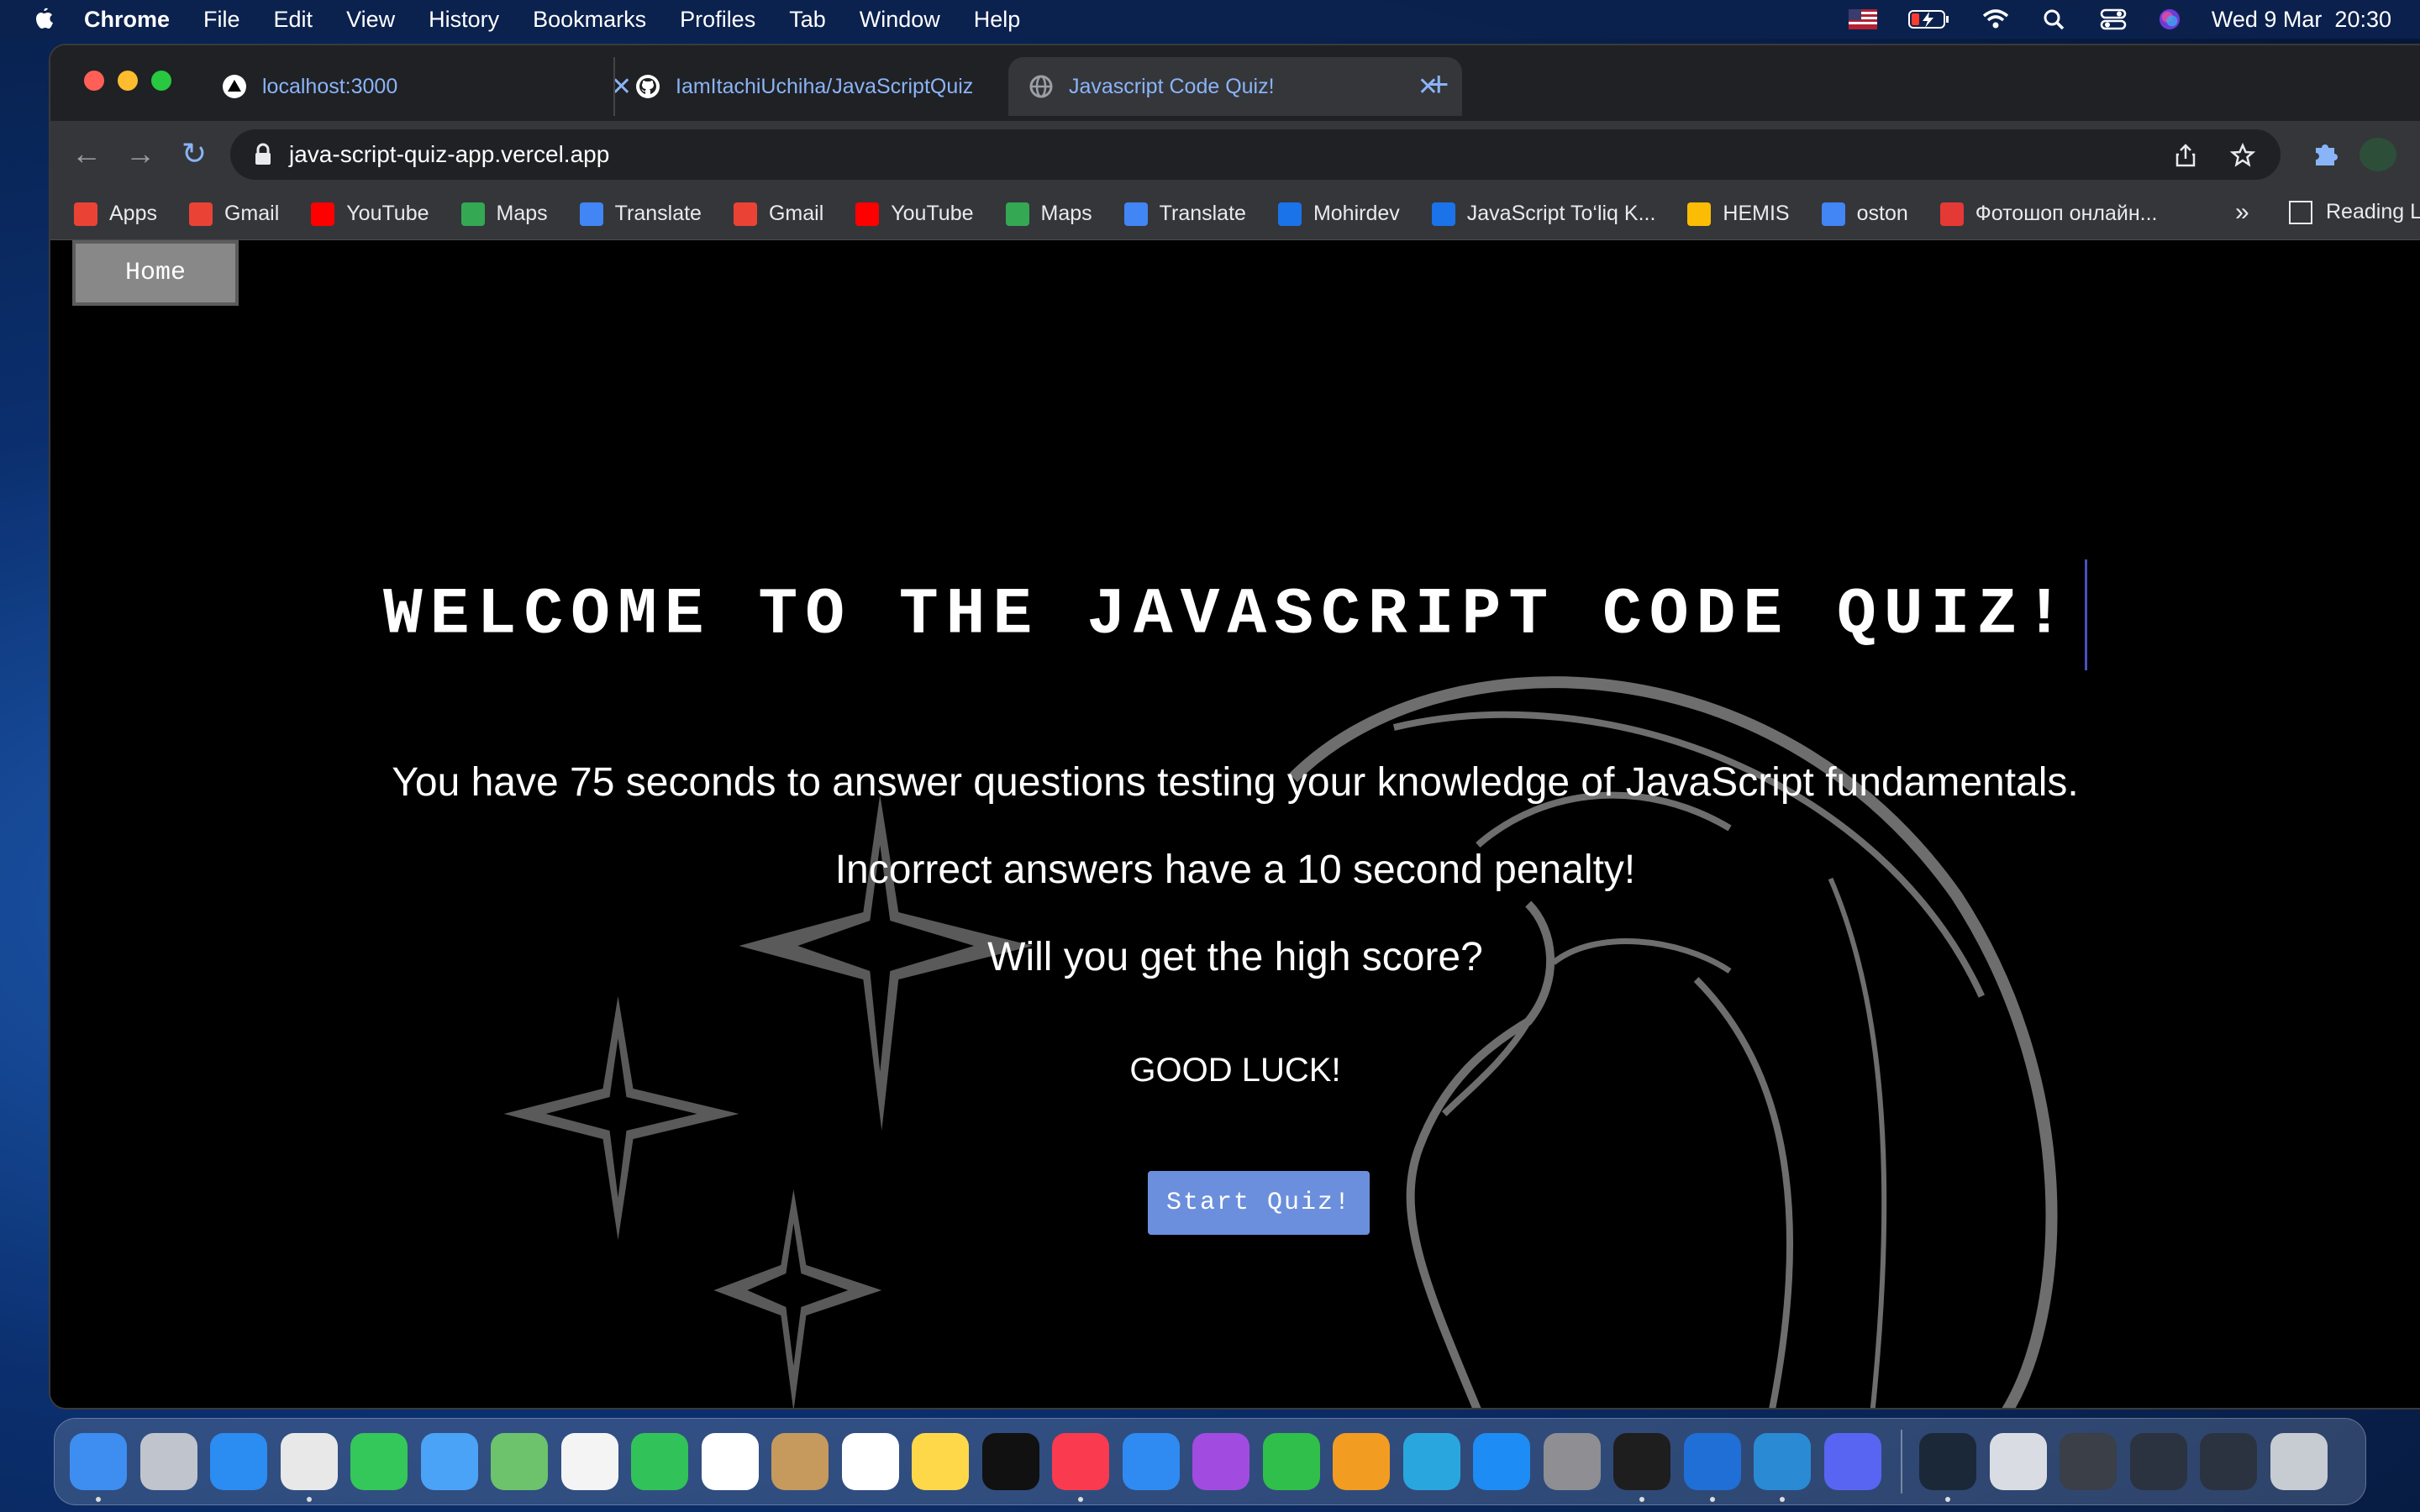  What do you see at coordinates (98, 1467) in the screenshot?
I see `finder-icon` at bounding box center [98, 1467].